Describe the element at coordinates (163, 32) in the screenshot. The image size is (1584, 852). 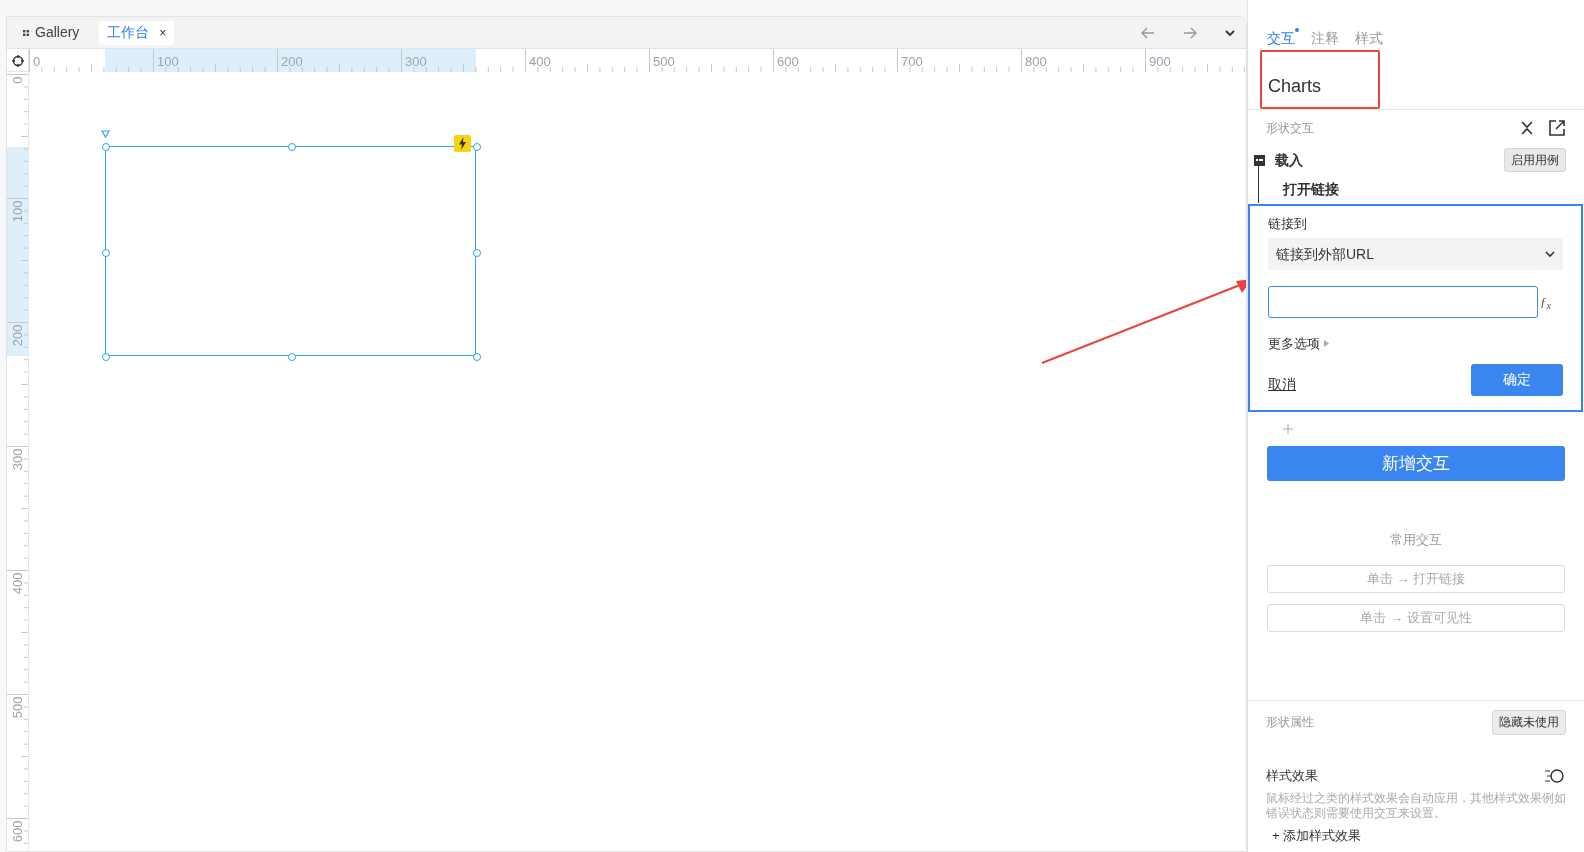
I see `close-icon: ×` at that location.